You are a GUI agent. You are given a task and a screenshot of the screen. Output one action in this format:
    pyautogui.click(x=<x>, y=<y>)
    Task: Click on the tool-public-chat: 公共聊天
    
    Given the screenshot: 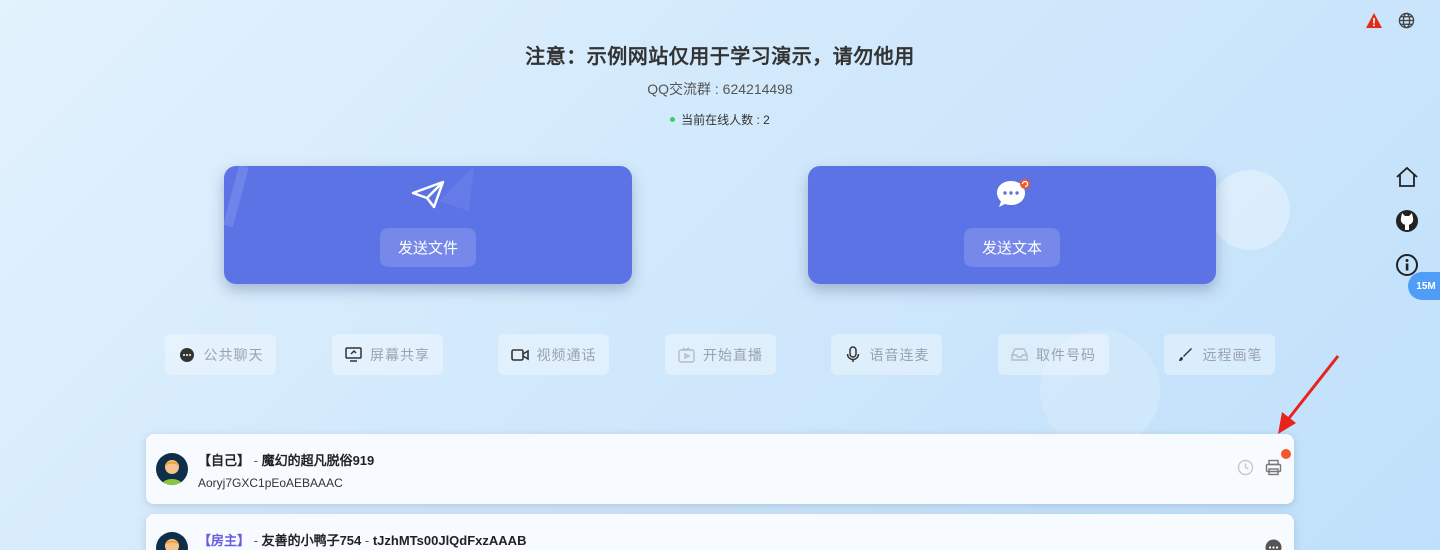 What is the action you would take?
    pyautogui.click(x=220, y=354)
    